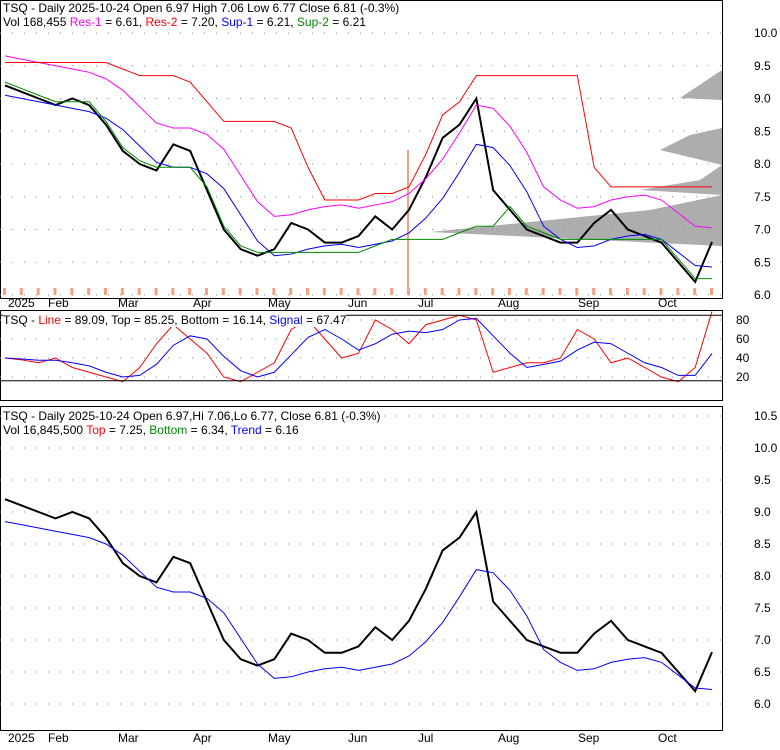 The width and height of the screenshot is (780, 750). I want to click on sup1-value: = 6.21,, so click(275, 22).